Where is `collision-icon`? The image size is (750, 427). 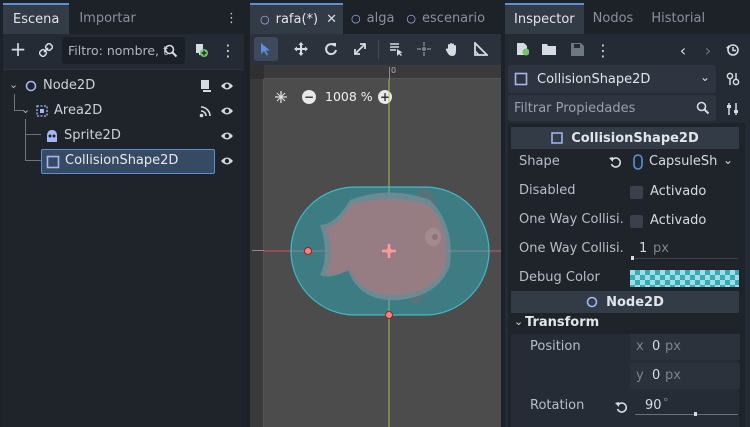
collision-icon is located at coordinates (557, 138).